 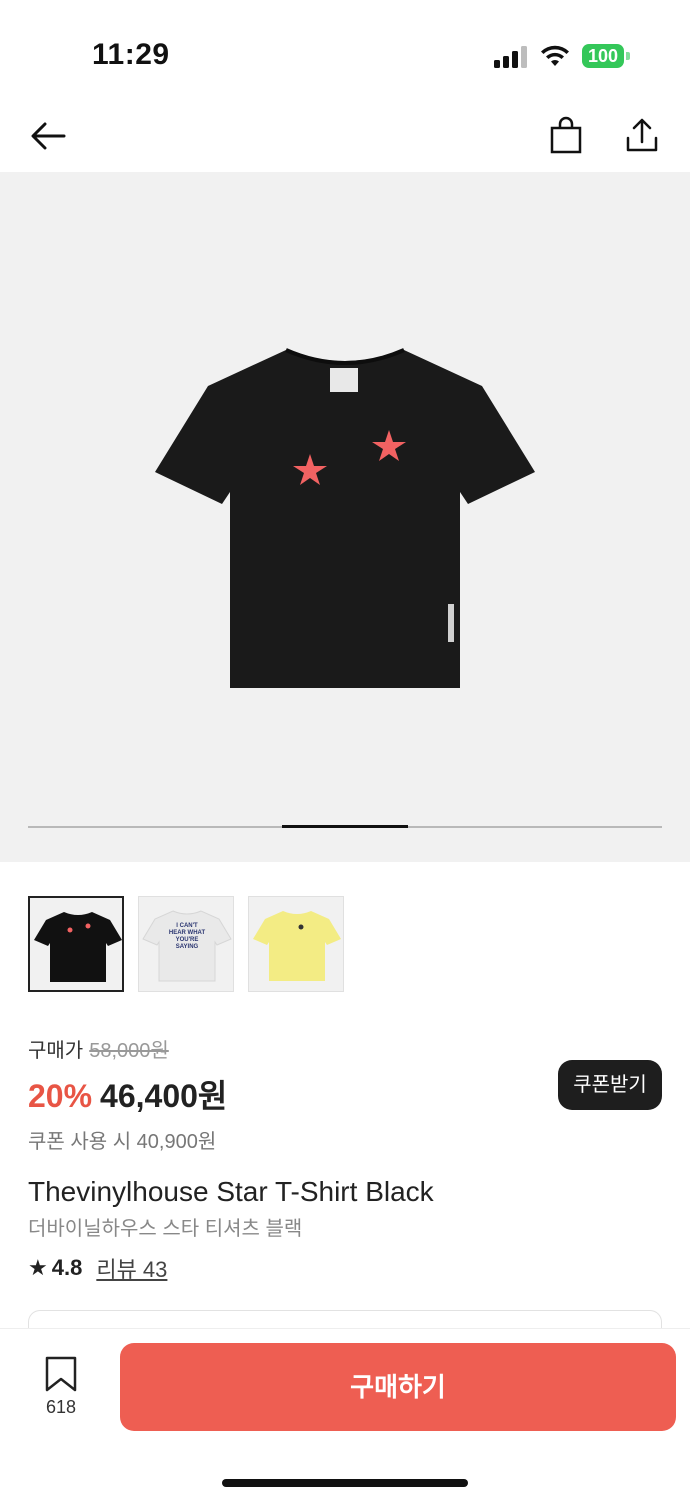 I want to click on arrow-left-icon, so click(x=48, y=136).